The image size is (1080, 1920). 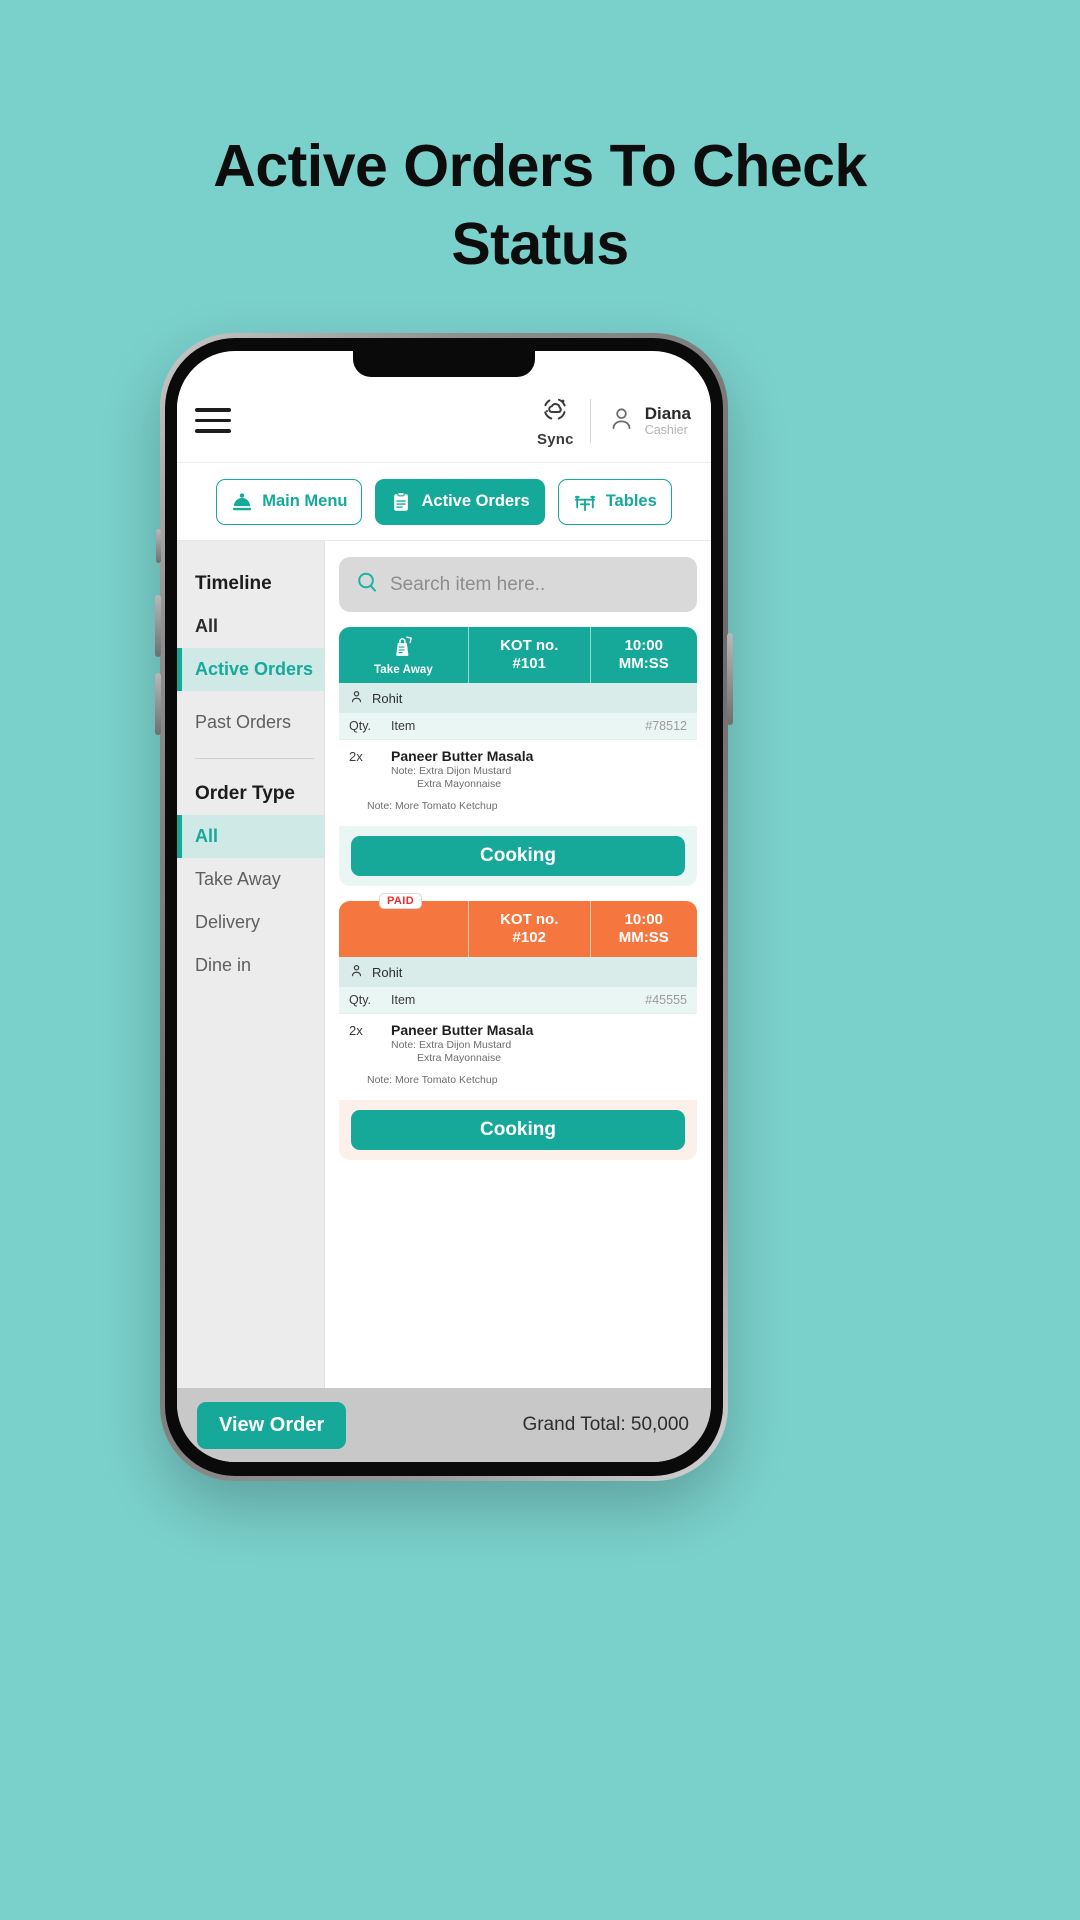 I want to click on sidebar-divider, so click(x=254, y=758).